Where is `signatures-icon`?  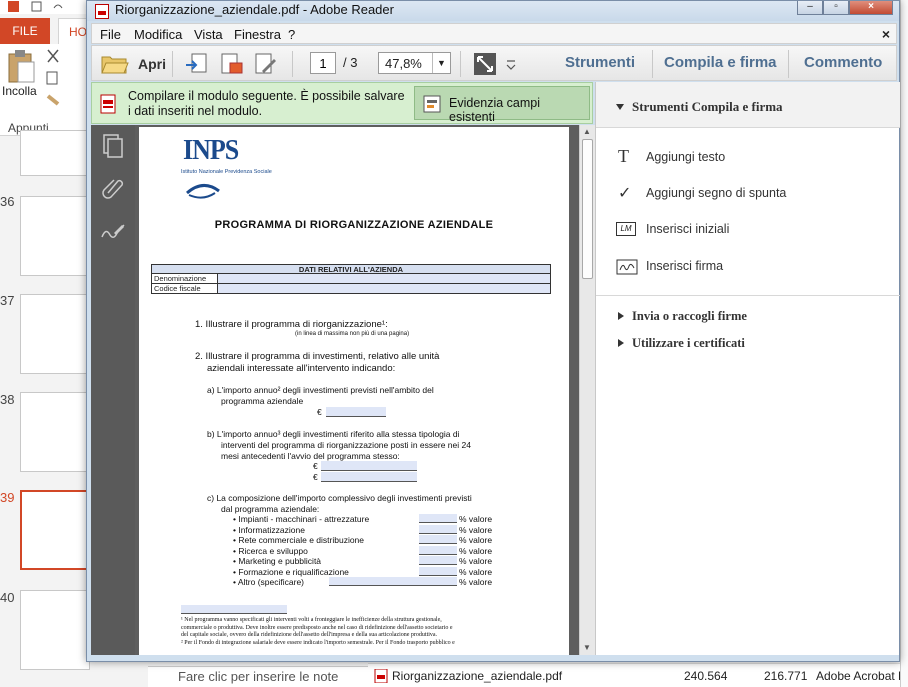
signatures-icon is located at coordinates (113, 230).